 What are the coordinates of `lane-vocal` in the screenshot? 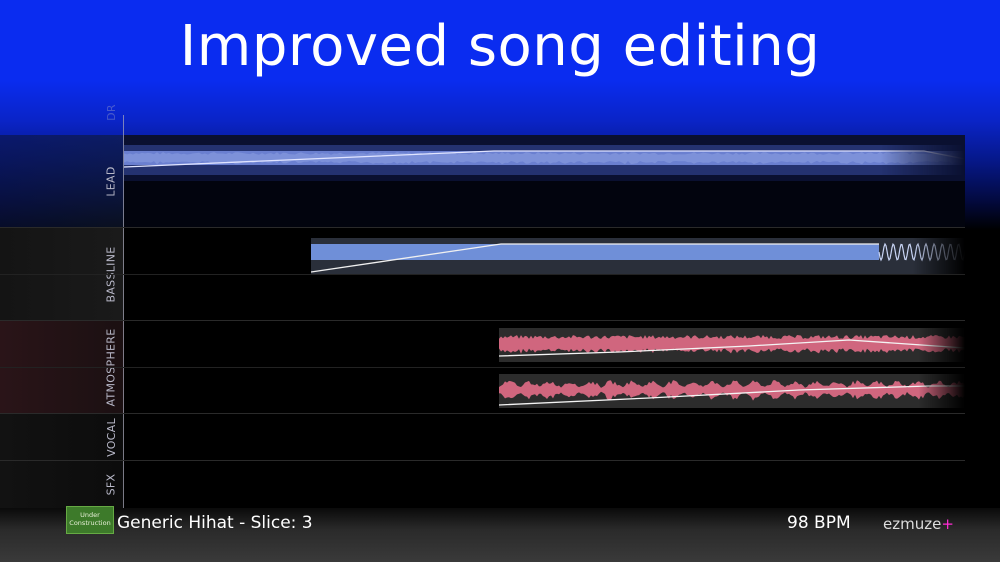 It's located at (544, 437).